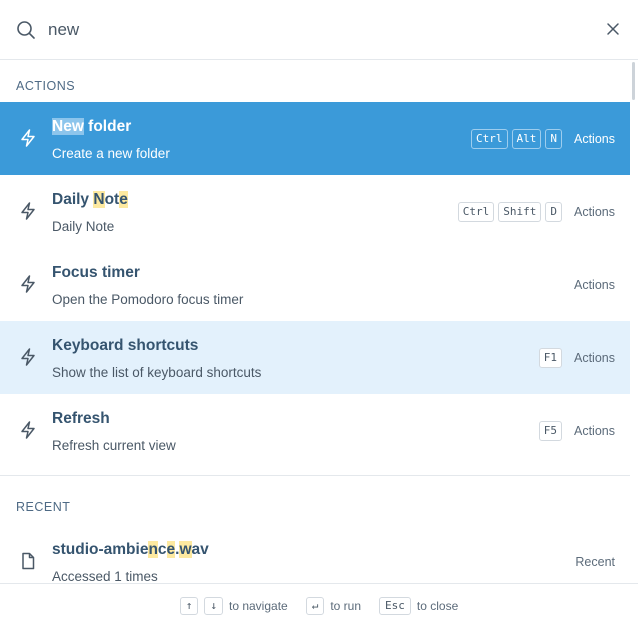 Image resolution: width=638 pixels, height=628 pixels. I want to click on scrollbar, so click(633, 81).